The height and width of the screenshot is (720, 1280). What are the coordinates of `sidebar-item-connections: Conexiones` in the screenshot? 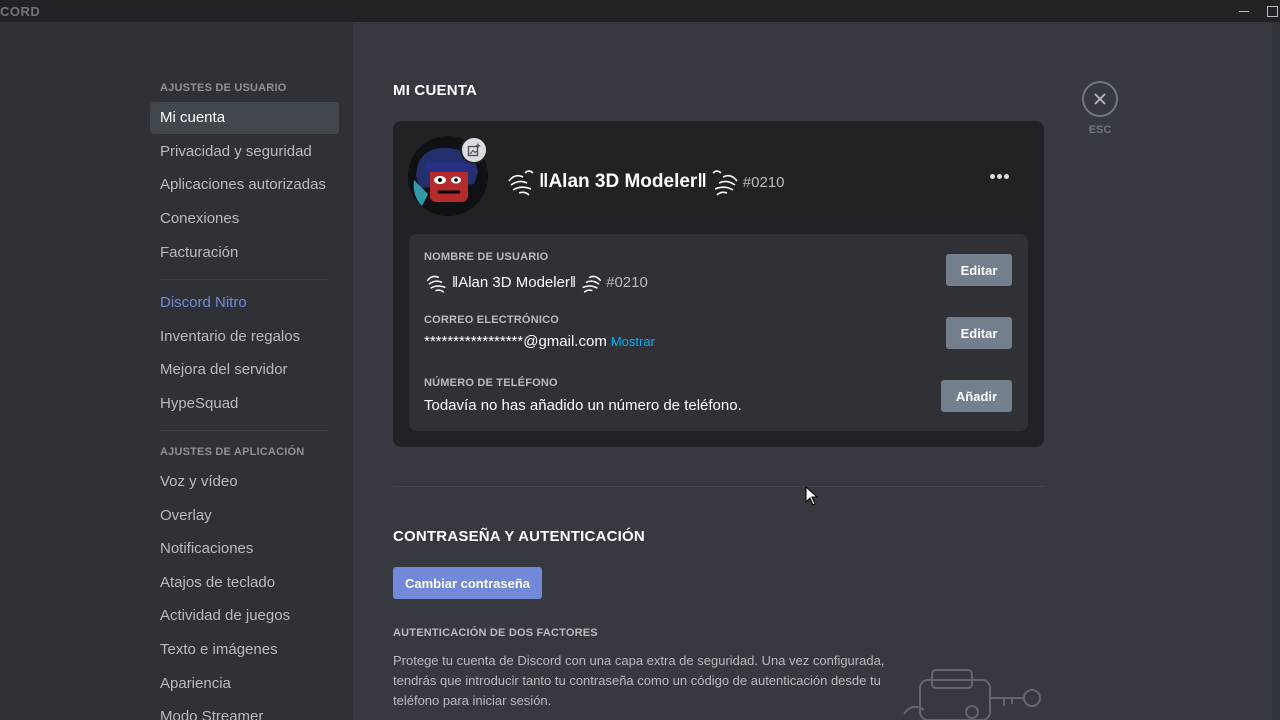 It's located at (244, 219).